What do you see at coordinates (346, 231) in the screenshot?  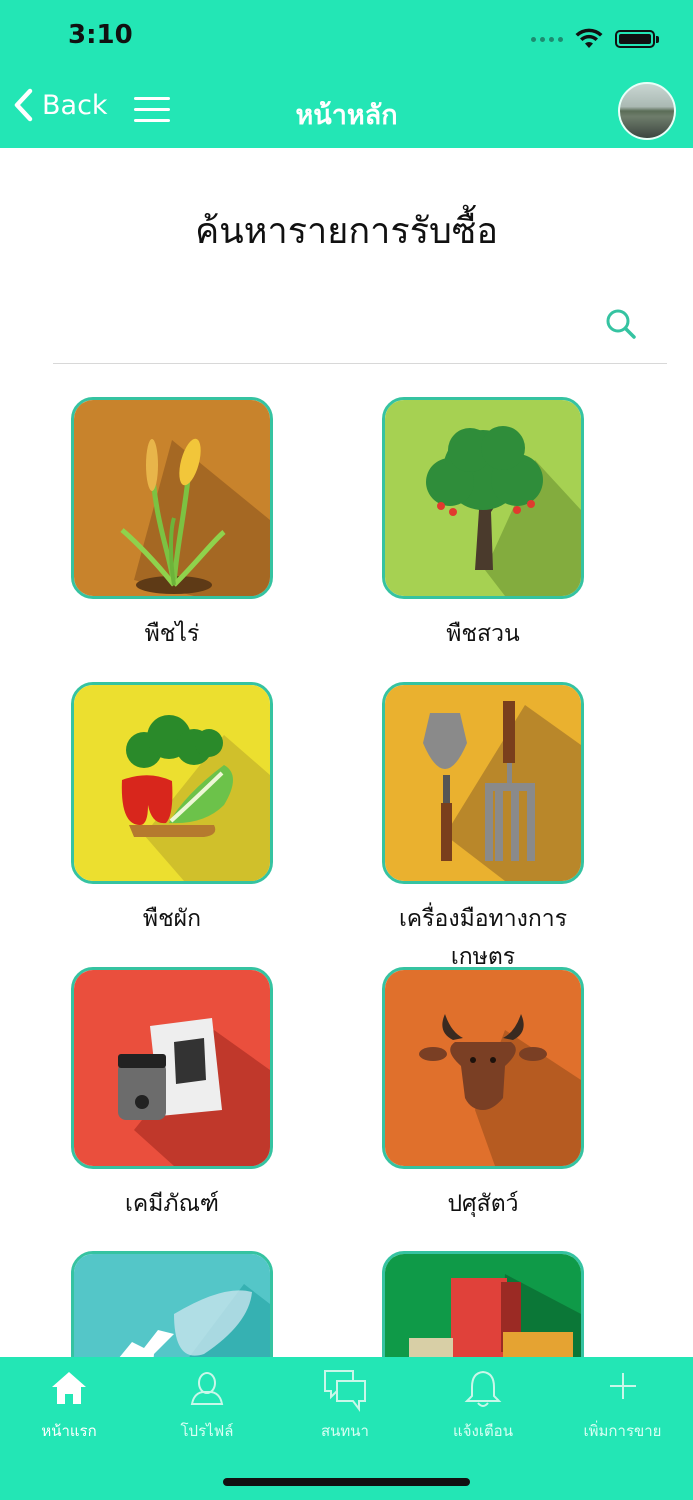 I see `page-title: ค้นหารายการรับซื้อ` at bounding box center [346, 231].